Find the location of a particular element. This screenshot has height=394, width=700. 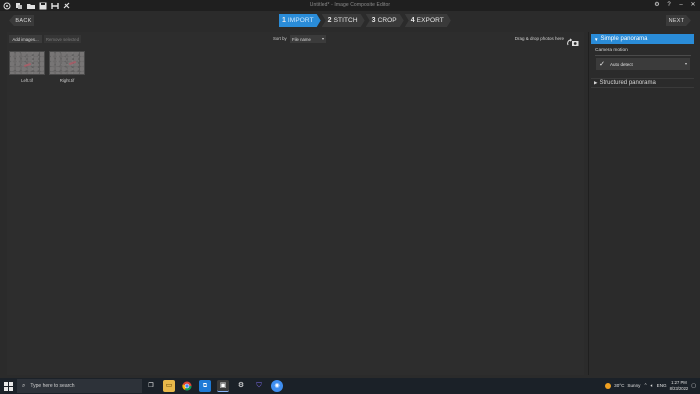

step-number: 4 is located at coordinates (412, 20).